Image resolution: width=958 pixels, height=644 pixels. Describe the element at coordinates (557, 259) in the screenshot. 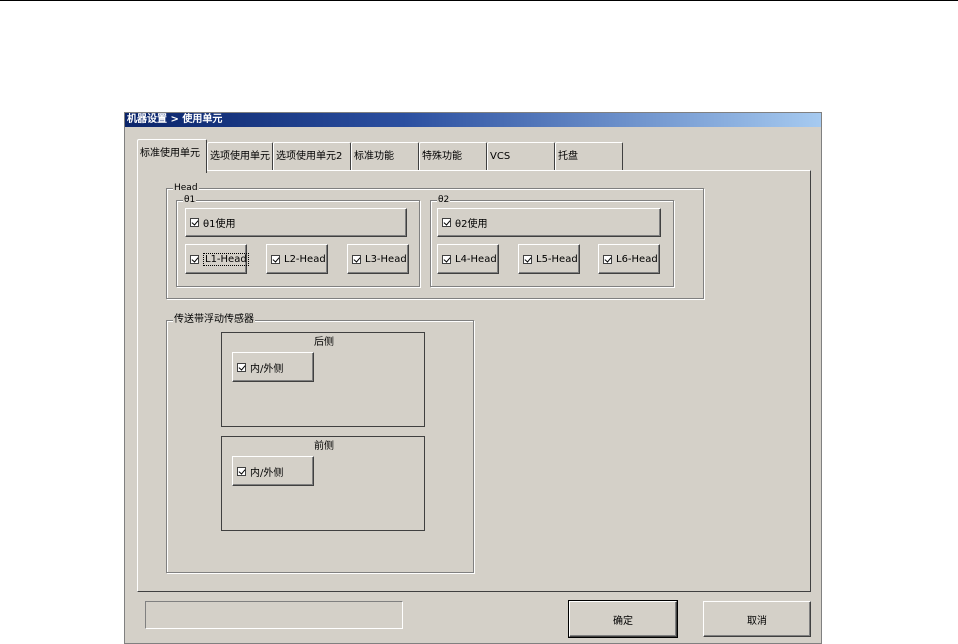

I see `l5-head-label: L5-Head` at that location.